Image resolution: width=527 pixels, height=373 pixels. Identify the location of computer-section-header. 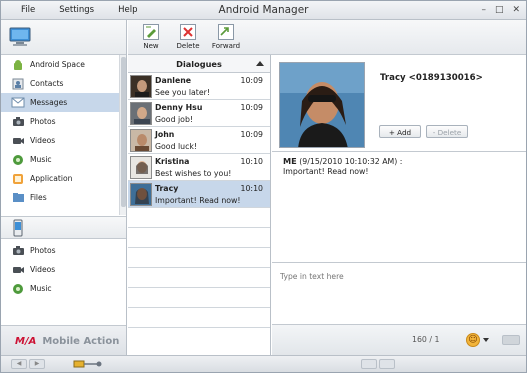
(63, 37).